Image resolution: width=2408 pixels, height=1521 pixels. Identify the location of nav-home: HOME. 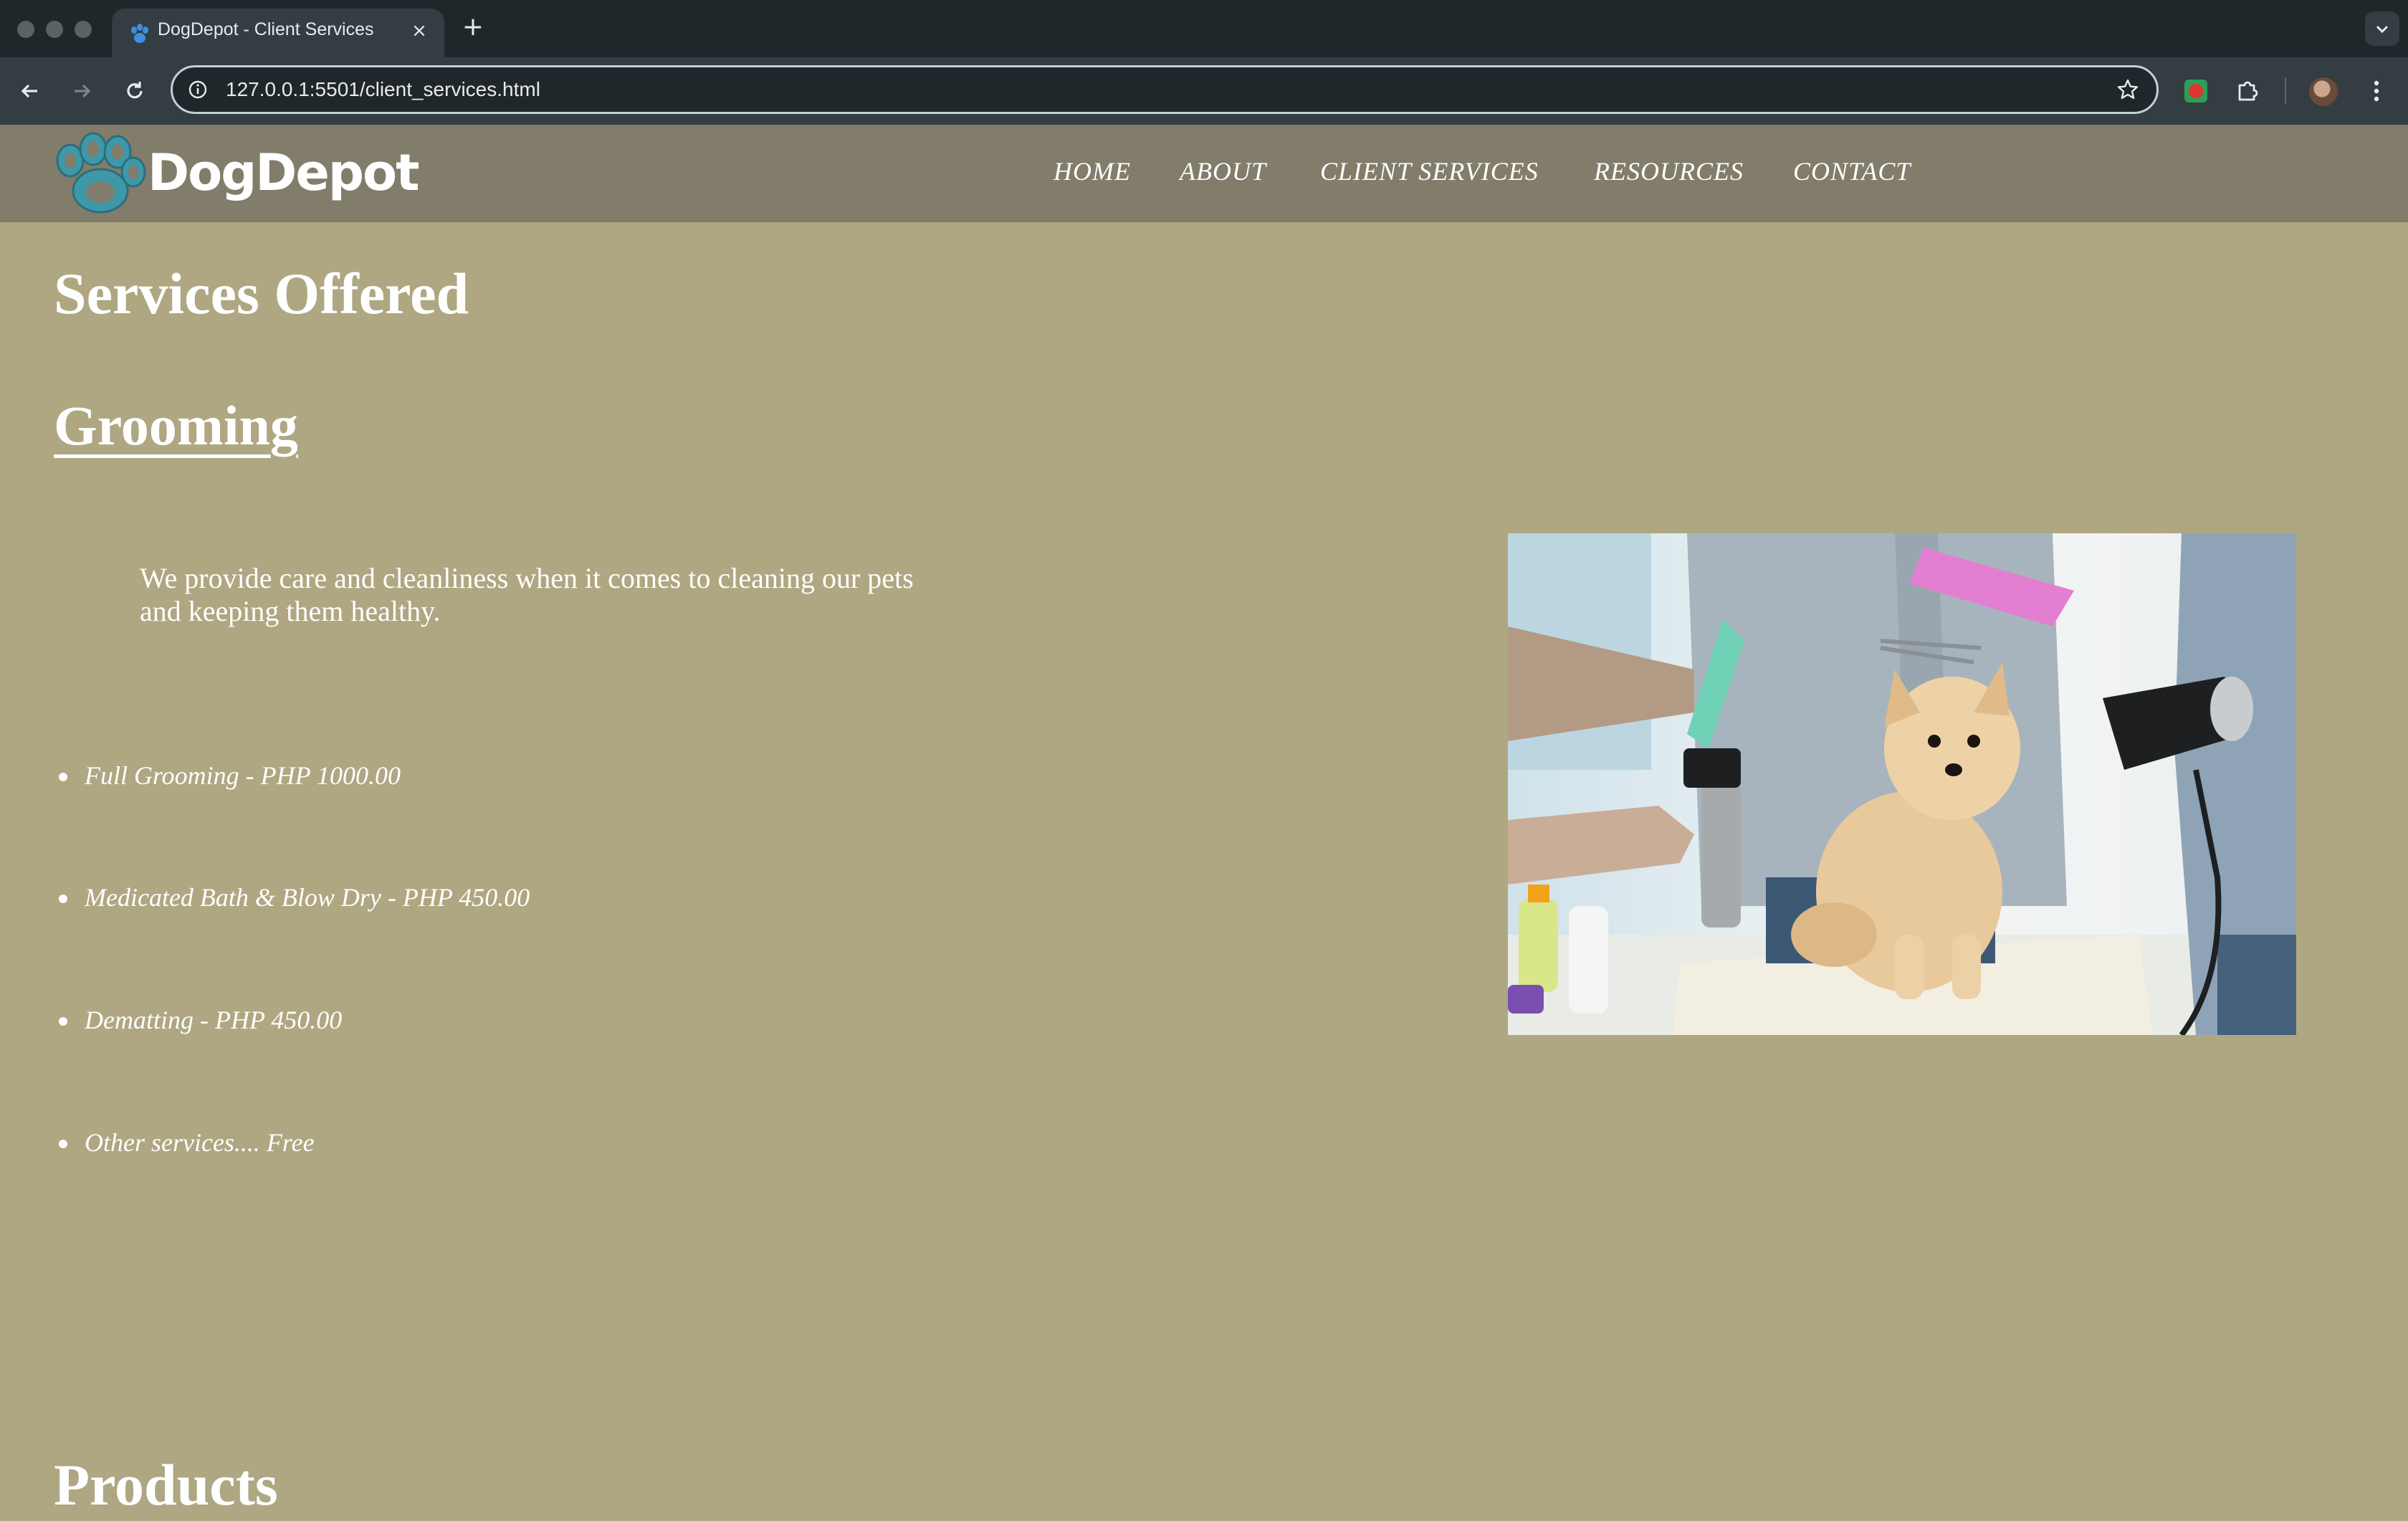
(1092, 171).